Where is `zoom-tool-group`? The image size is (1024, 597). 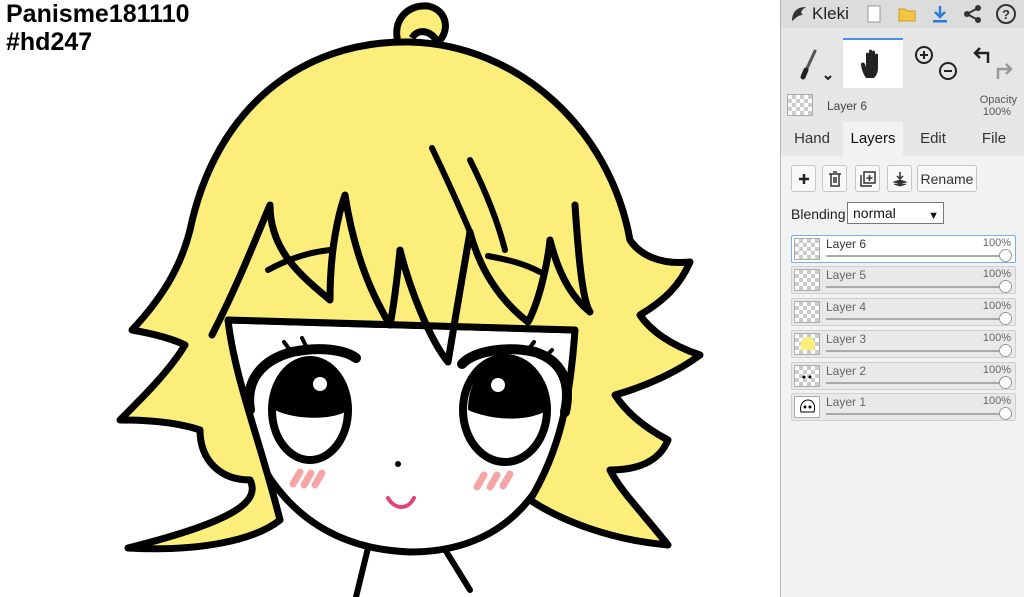
zoom-tool-group is located at coordinates (933, 63).